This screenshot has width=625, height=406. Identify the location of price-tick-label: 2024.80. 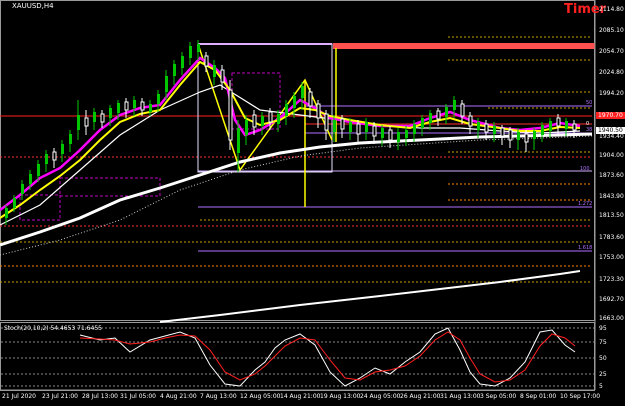
(611, 72).